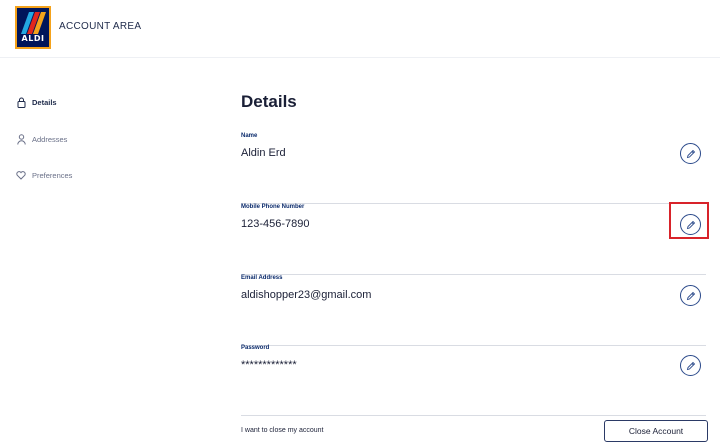 The width and height of the screenshot is (720, 448). I want to click on page-title: Details, so click(269, 101).